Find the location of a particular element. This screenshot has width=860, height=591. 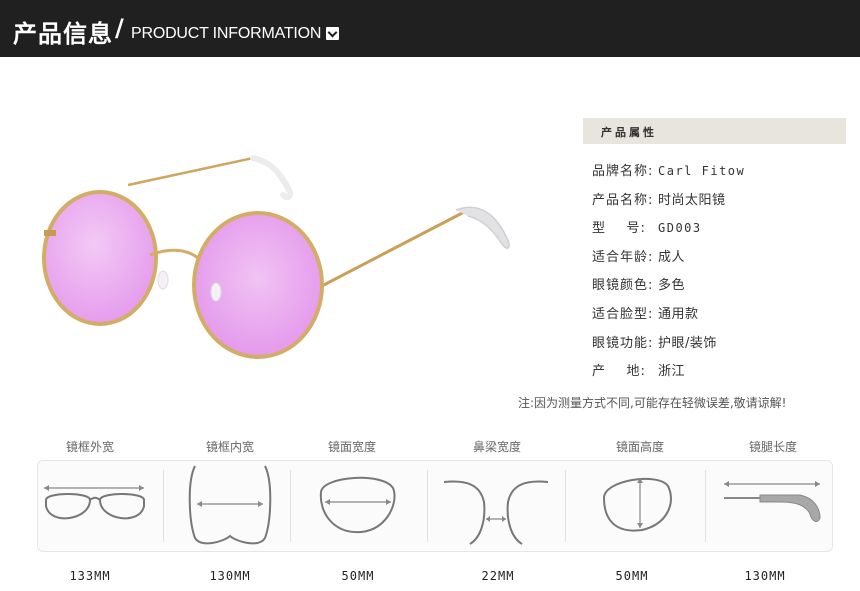

measurement-note: 注:因为测量方式不同,可能存在轻微误差,敬请谅解! is located at coordinates (652, 403).